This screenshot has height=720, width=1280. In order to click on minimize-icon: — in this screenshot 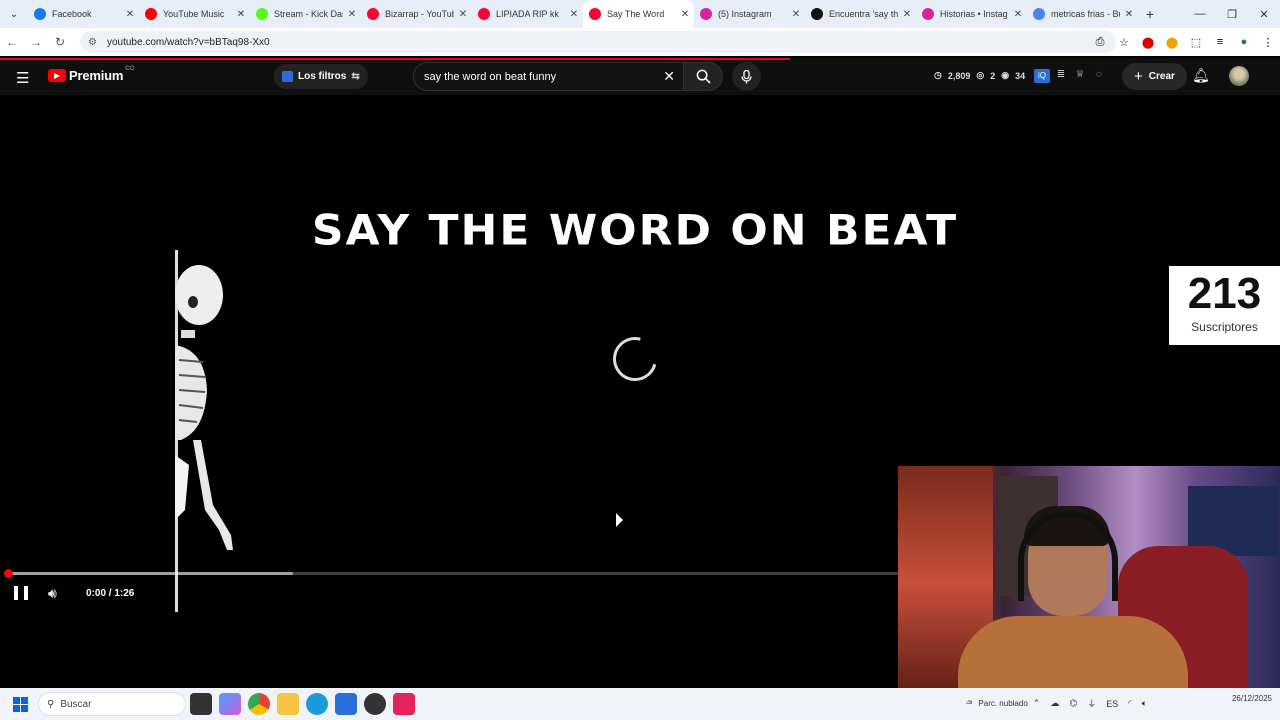, I will do `click(1200, 14)`.